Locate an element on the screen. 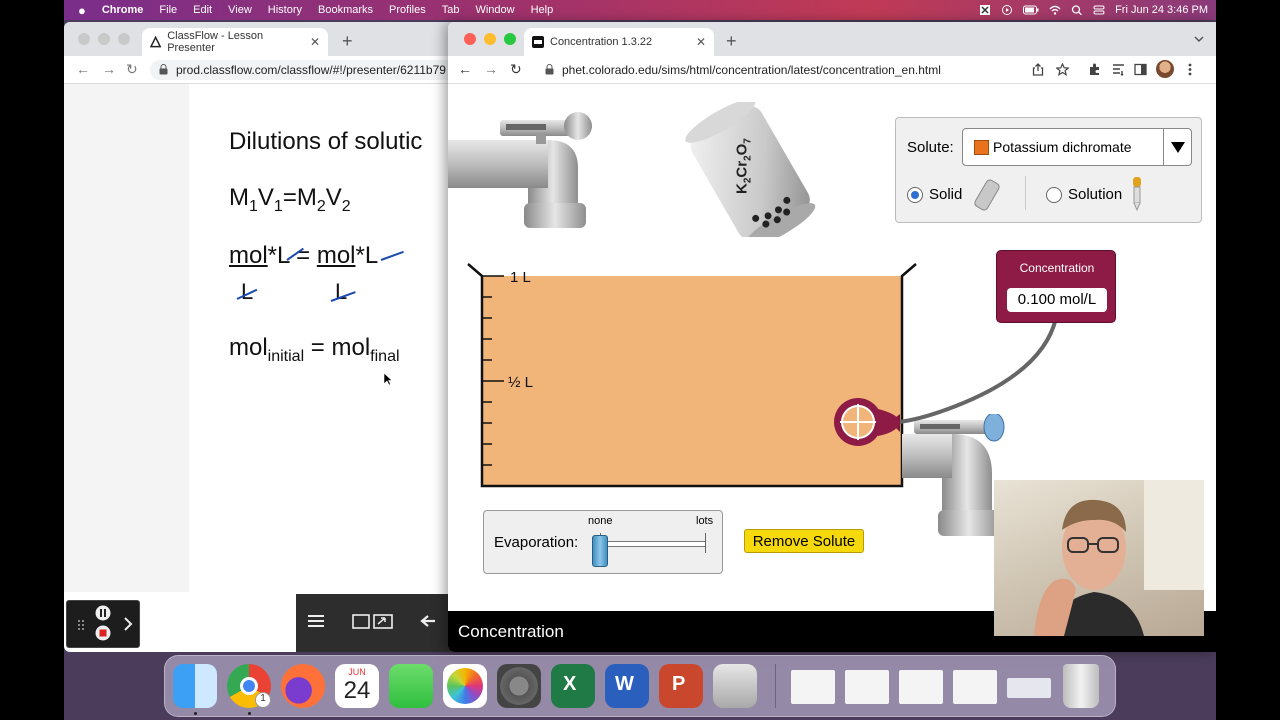  presenter-toolbar is located at coordinates (380, 623).